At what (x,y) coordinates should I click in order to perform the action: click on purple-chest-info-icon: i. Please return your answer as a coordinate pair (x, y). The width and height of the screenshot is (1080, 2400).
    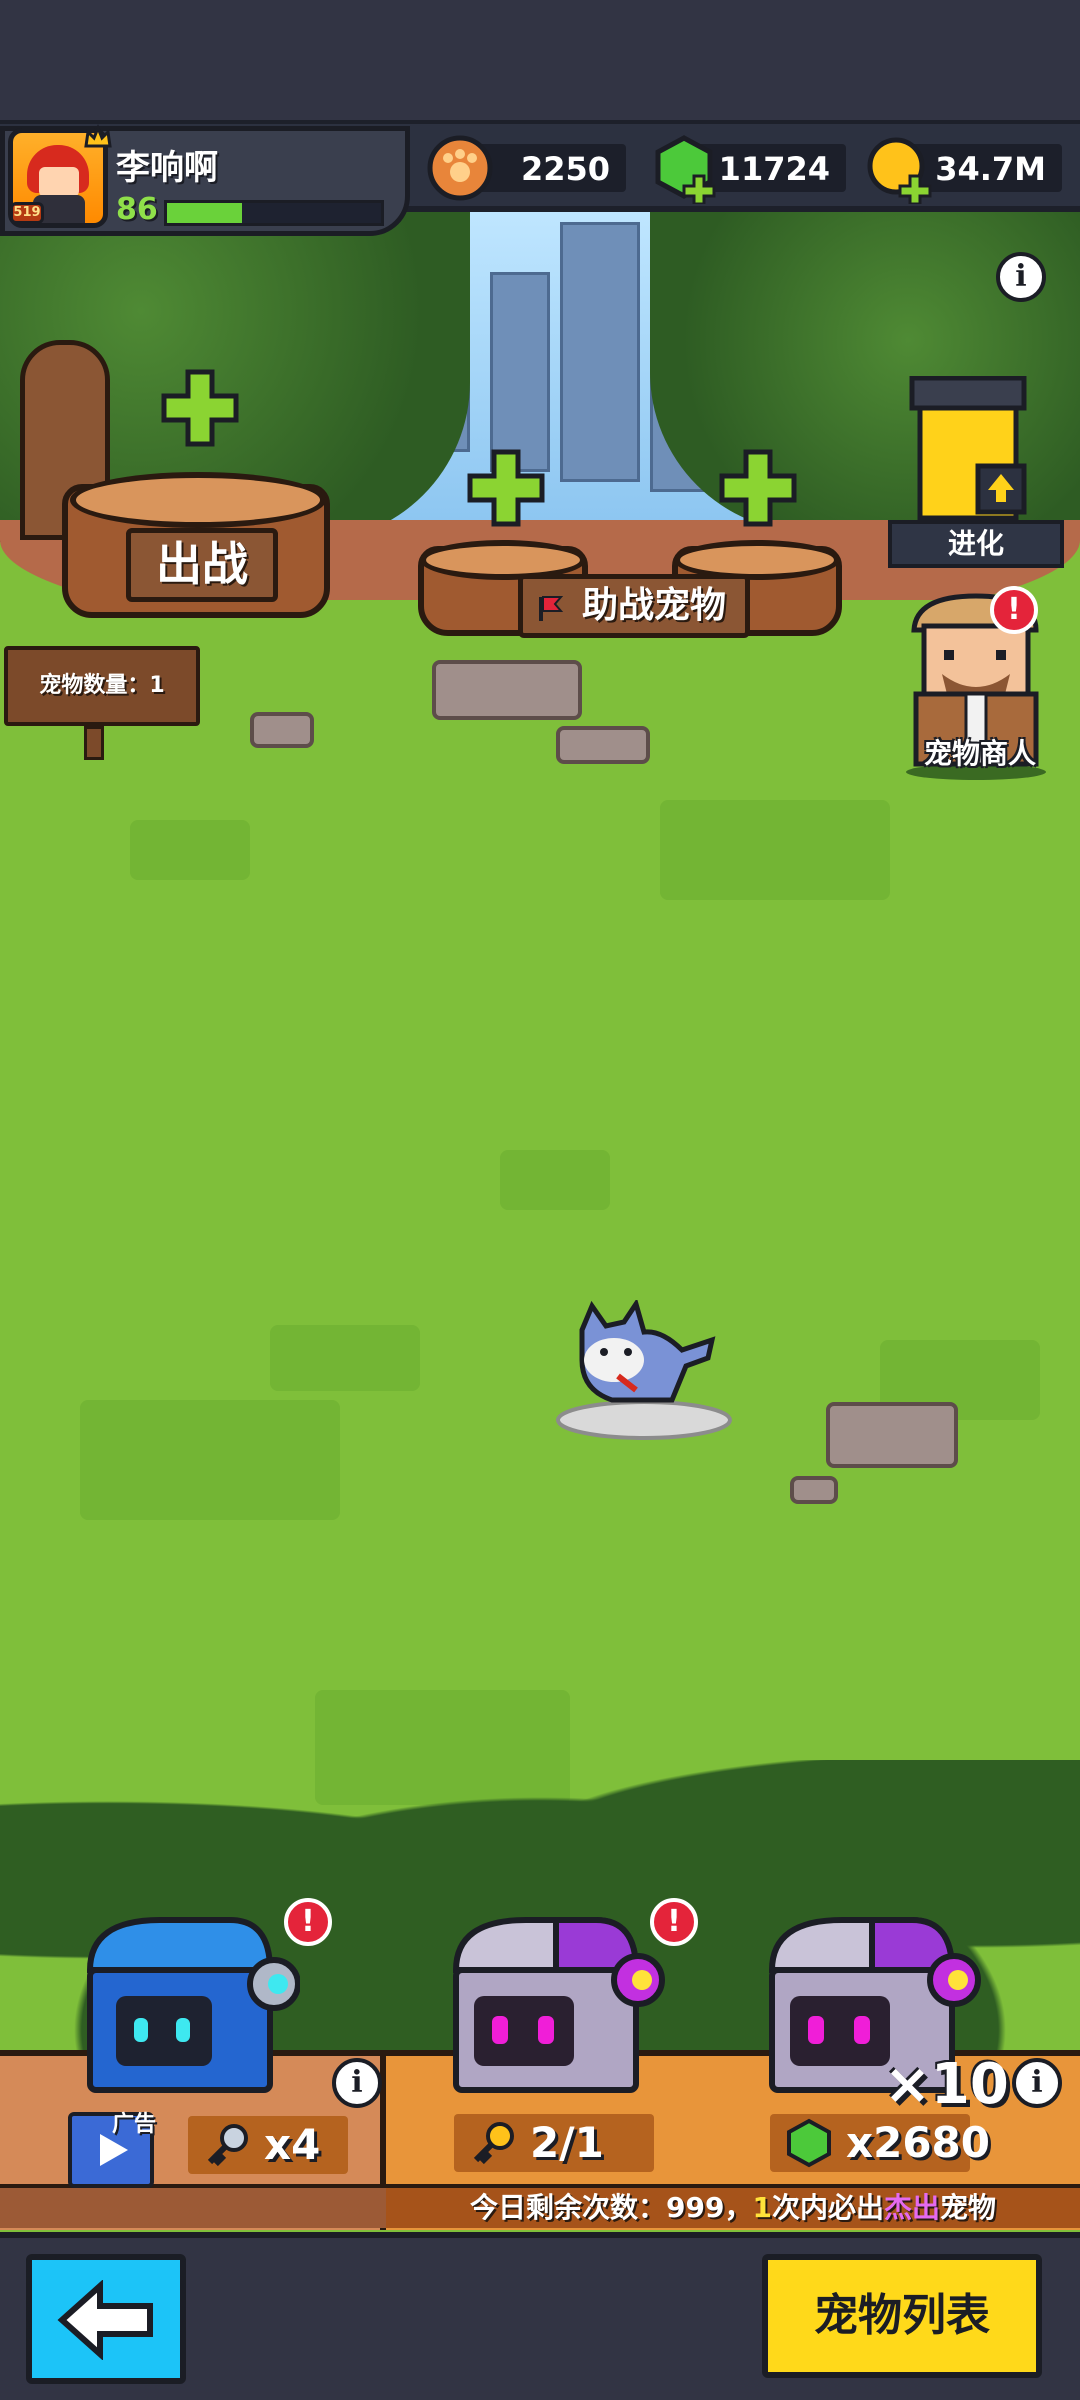
    Looking at the image, I should click on (1037, 2083).